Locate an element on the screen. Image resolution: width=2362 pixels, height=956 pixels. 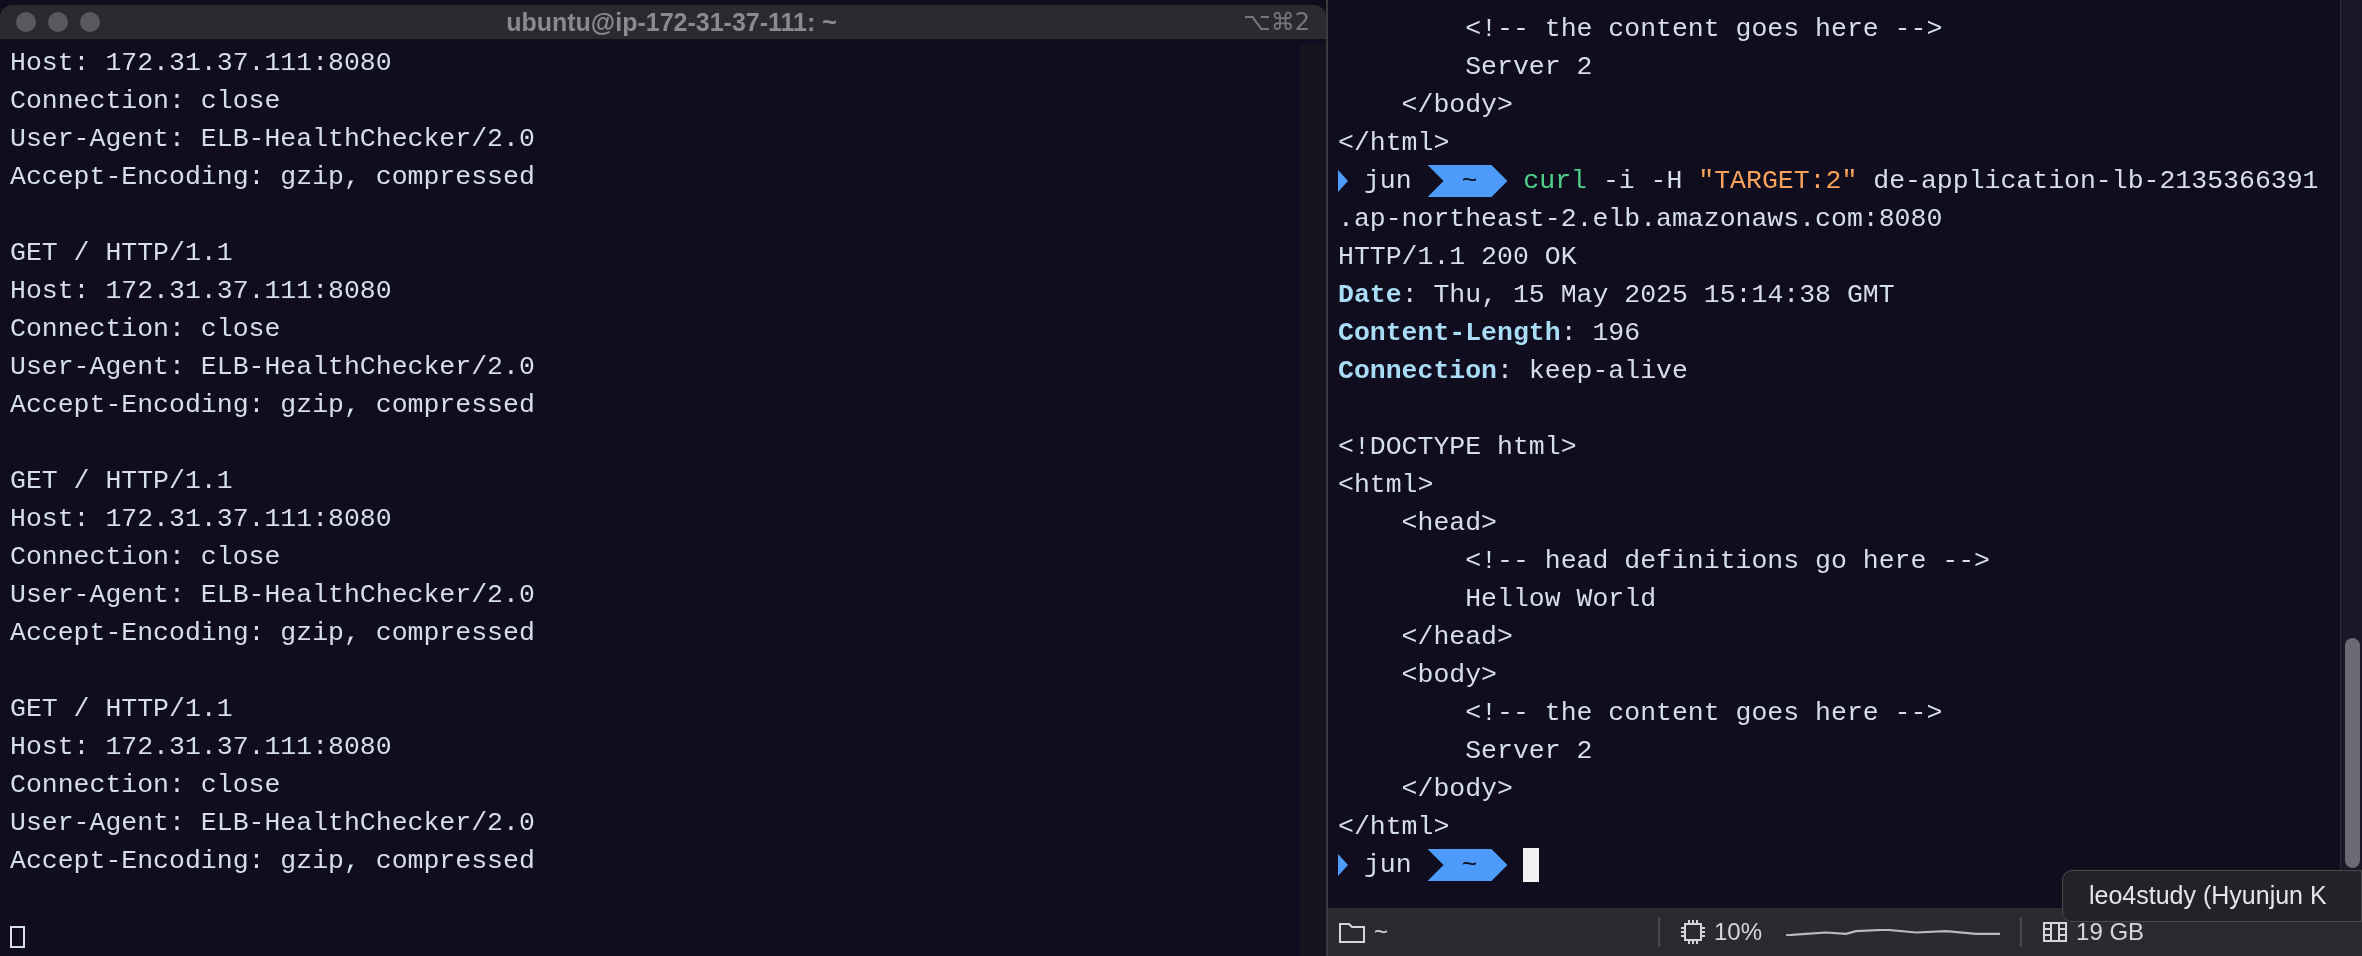
terminal-line: Hellow World is located at coordinates (1560, 599).